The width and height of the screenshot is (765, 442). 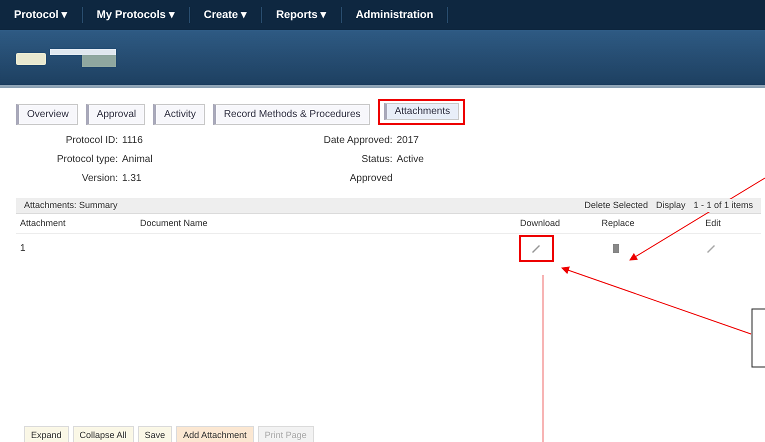 What do you see at coordinates (376, 160) in the screenshot?
I see `field-label: Status:` at bounding box center [376, 160].